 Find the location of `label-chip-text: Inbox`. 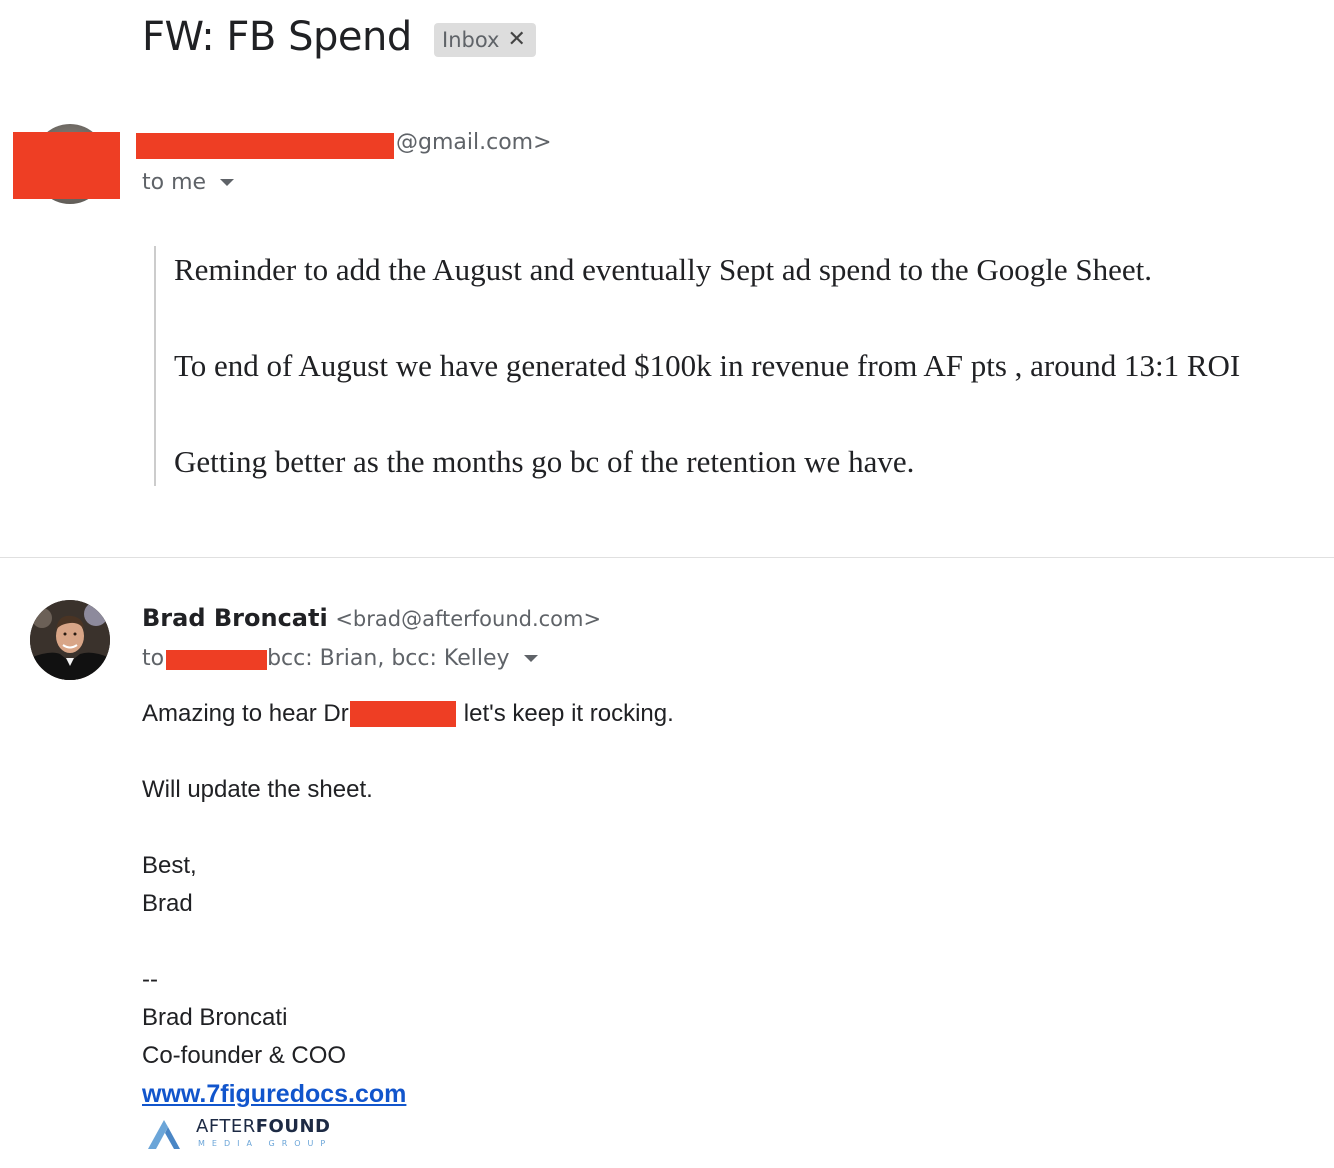

label-chip-text: Inbox is located at coordinates (471, 40).